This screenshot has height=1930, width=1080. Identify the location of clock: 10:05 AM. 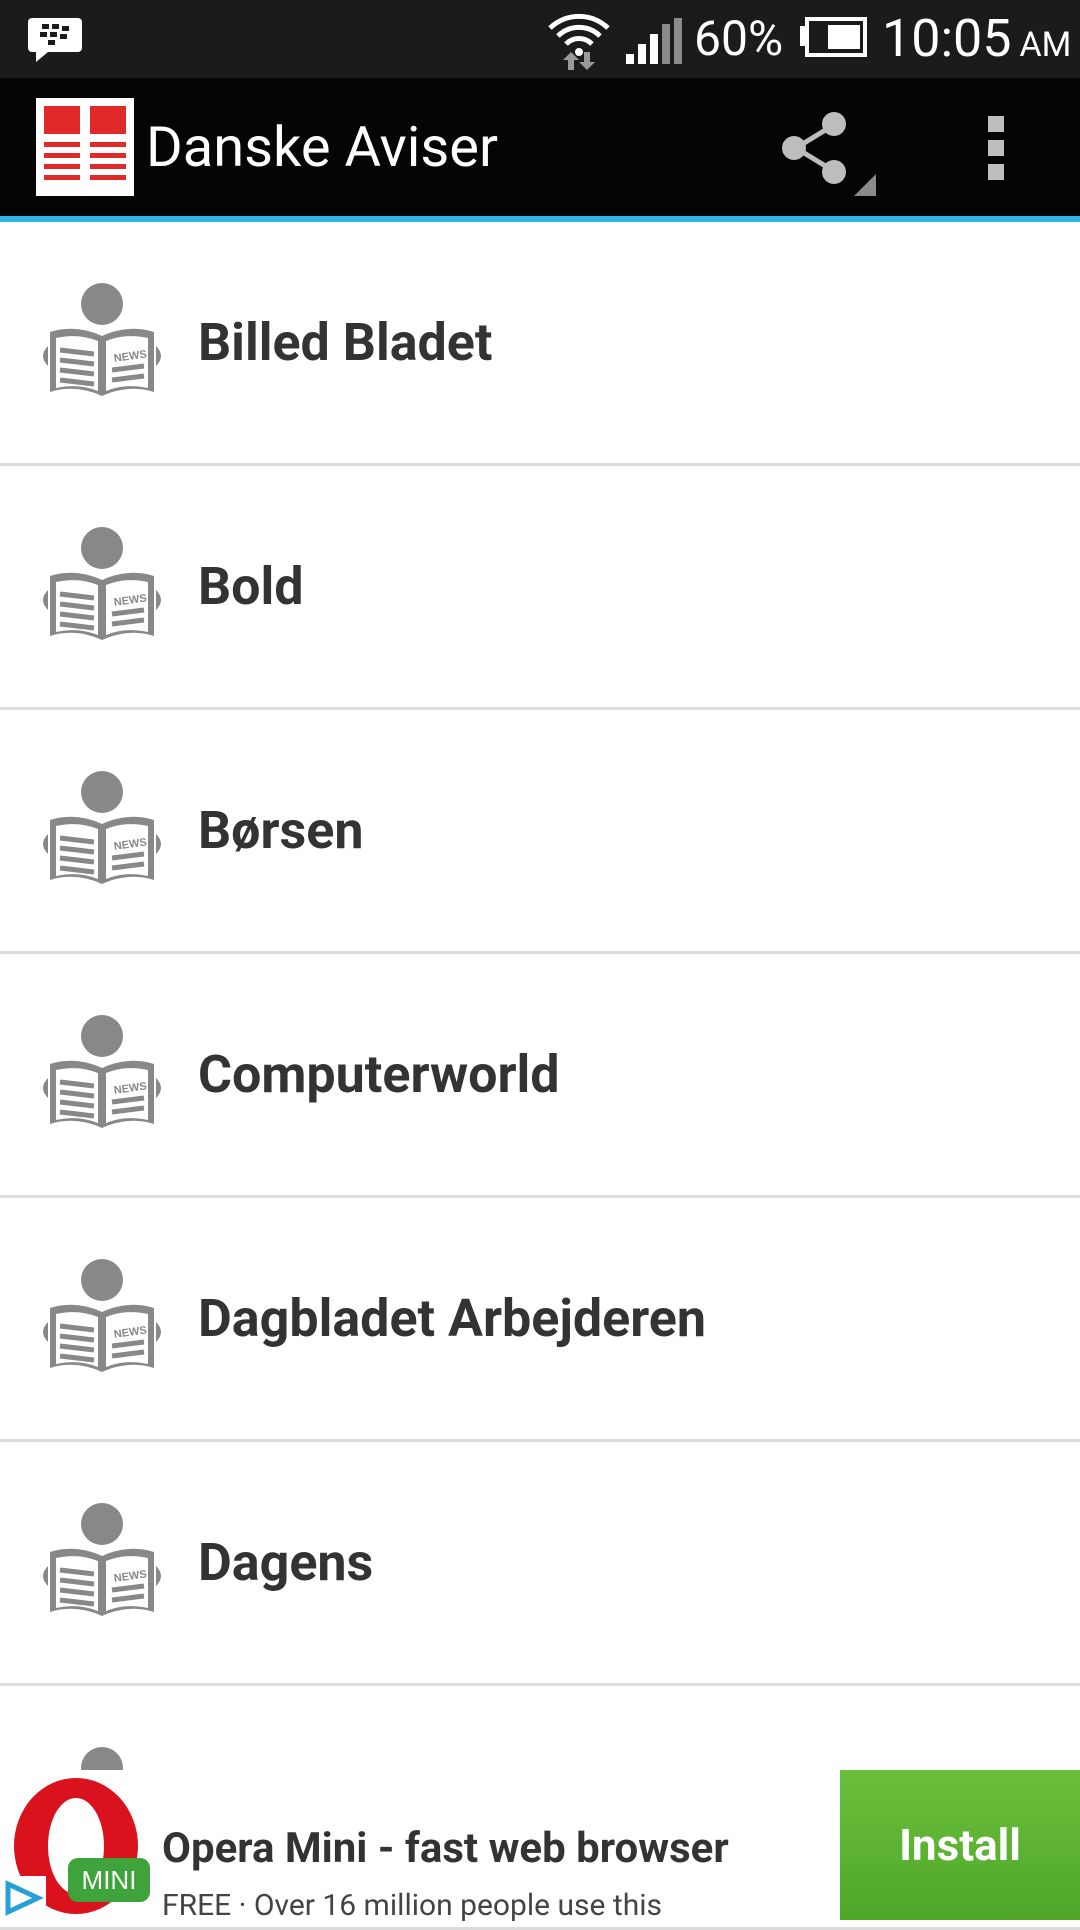
(976, 42).